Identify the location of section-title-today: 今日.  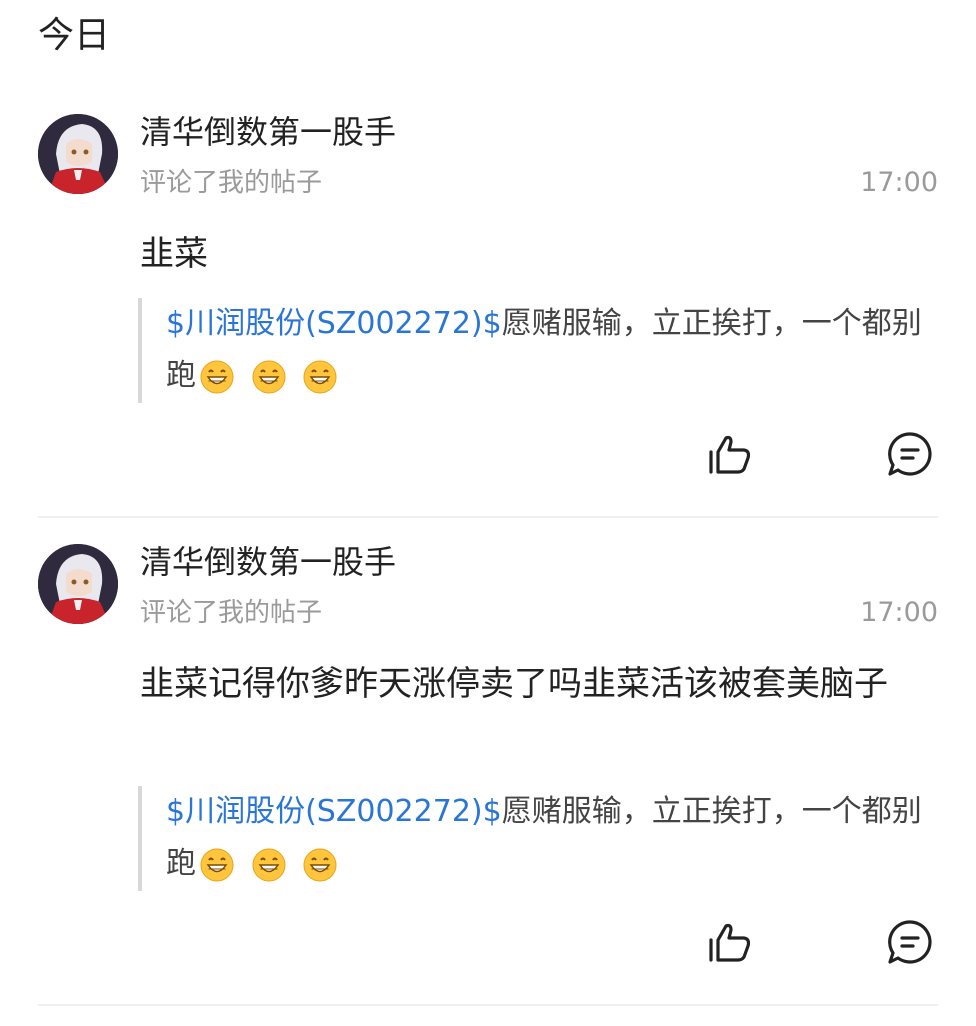
(74, 35).